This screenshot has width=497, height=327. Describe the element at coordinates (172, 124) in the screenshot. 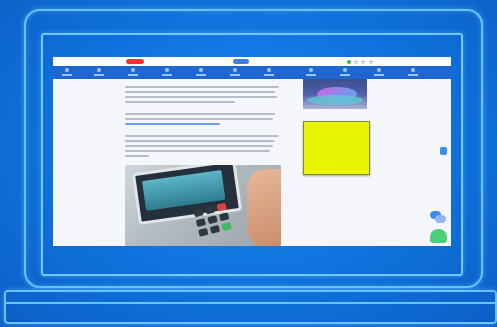

I see `article-link` at that location.